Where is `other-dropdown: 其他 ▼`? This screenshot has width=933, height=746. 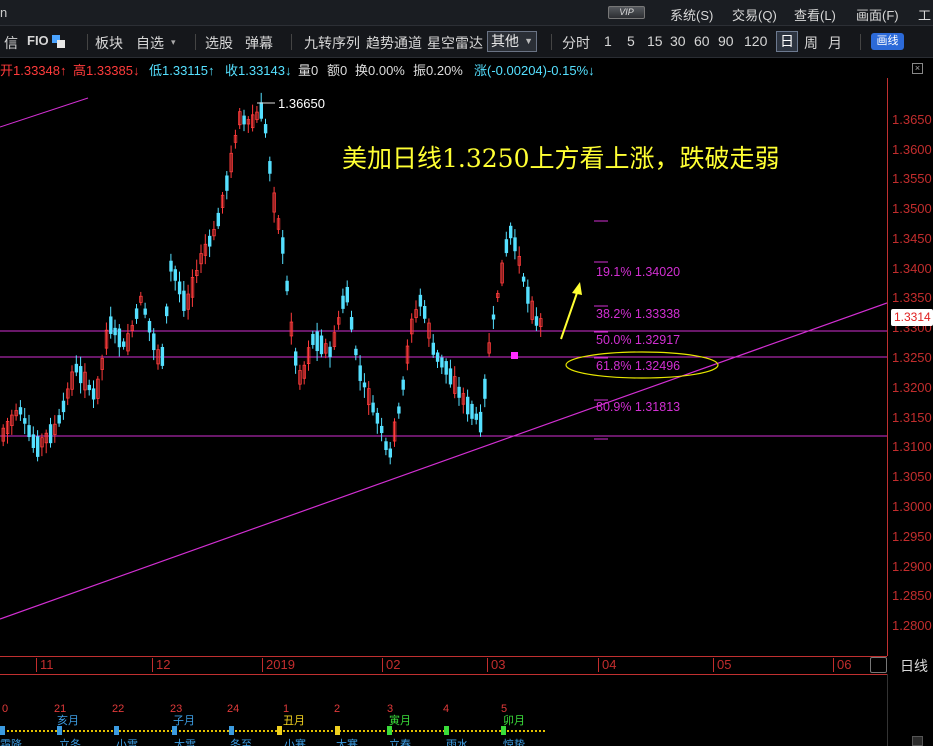
other-dropdown: 其他 ▼ is located at coordinates (512, 41).